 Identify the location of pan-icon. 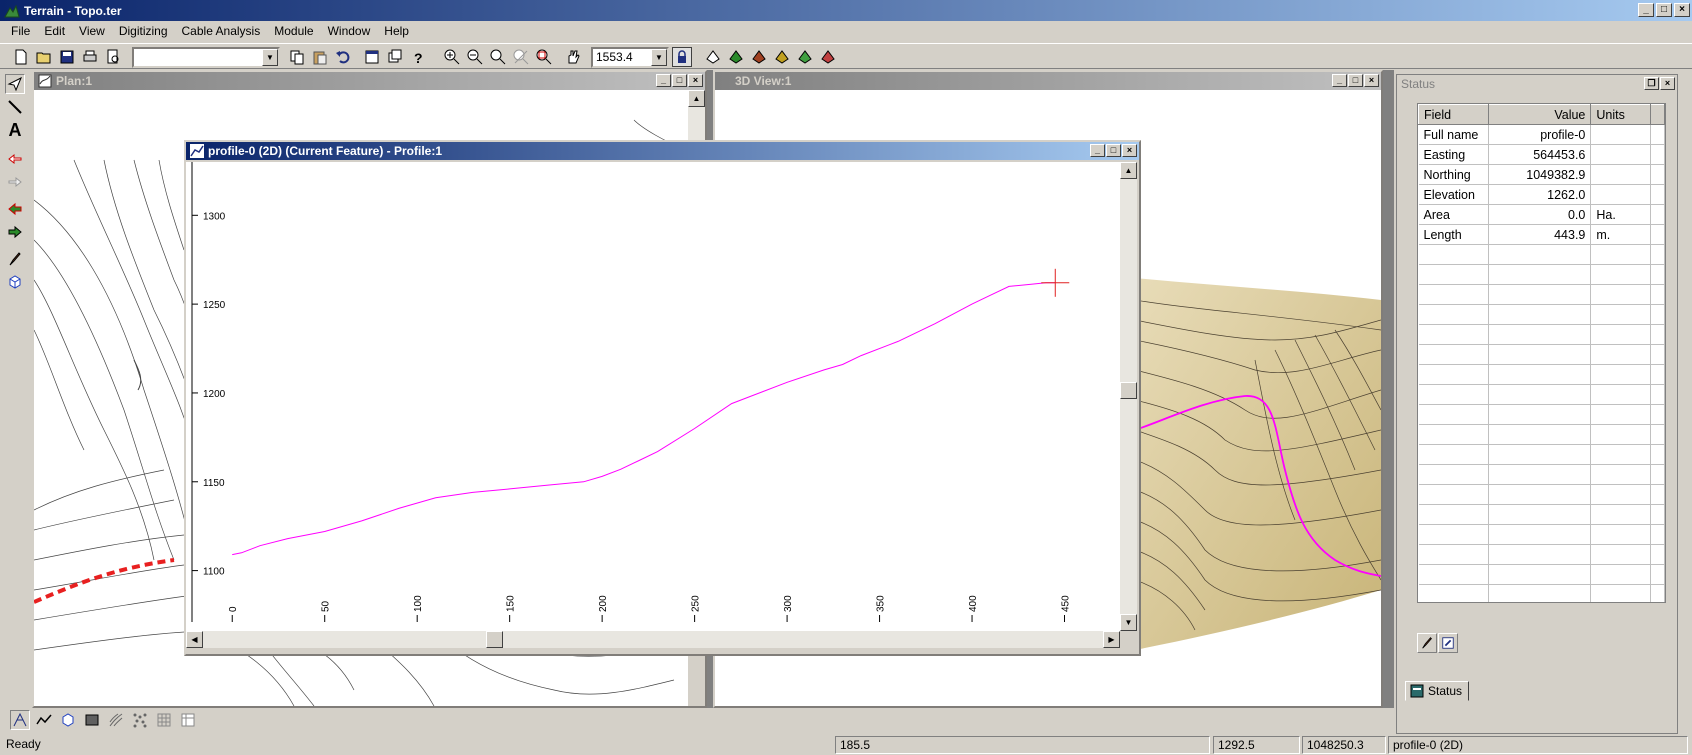
(573, 57).